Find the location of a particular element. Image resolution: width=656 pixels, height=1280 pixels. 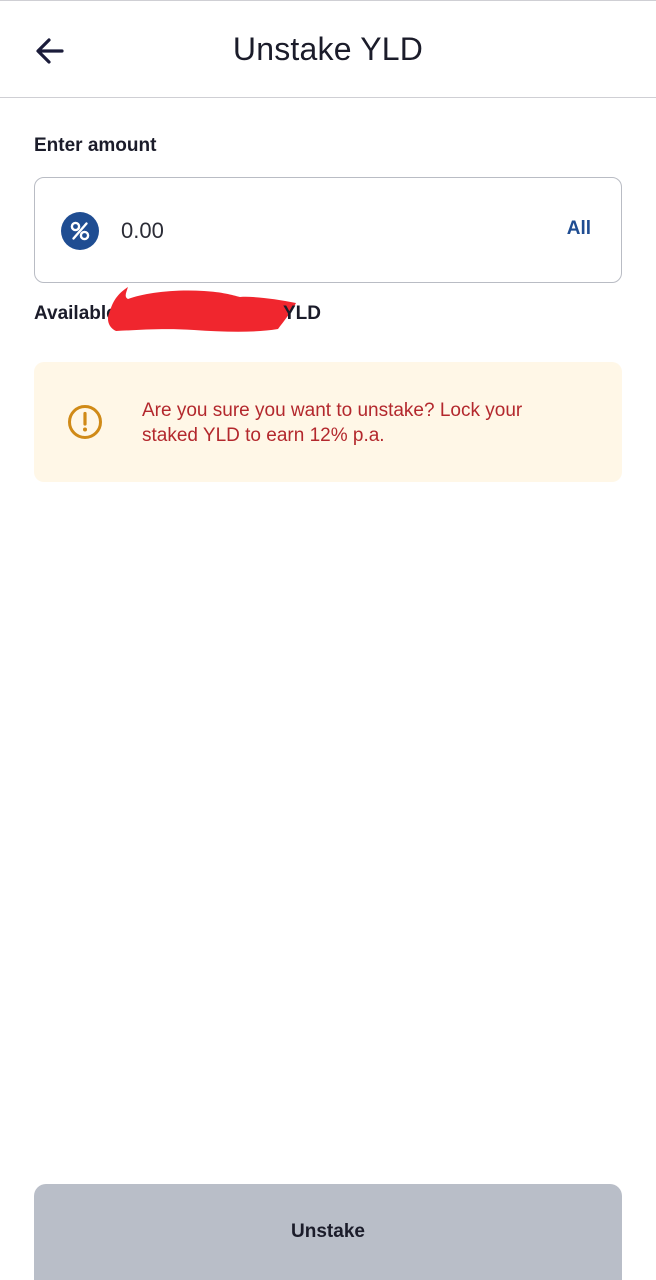

enter-amount-label: Enter amount is located at coordinates (95, 145).